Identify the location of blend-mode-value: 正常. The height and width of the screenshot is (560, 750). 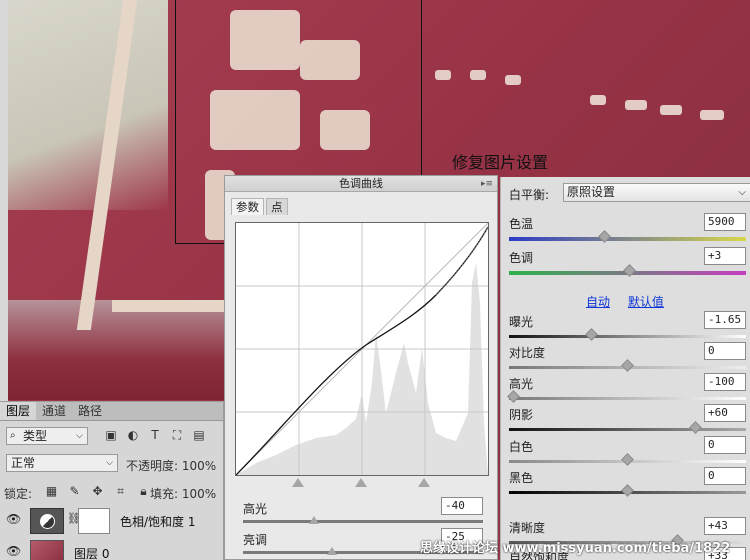
(23, 463).